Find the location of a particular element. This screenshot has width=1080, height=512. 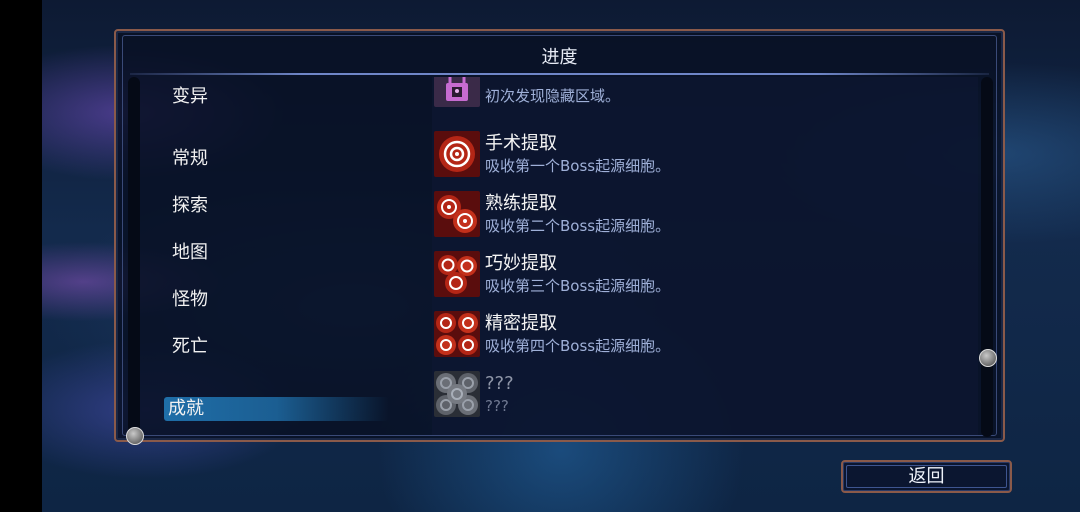

category-exploration: 探索 is located at coordinates (280, 206).